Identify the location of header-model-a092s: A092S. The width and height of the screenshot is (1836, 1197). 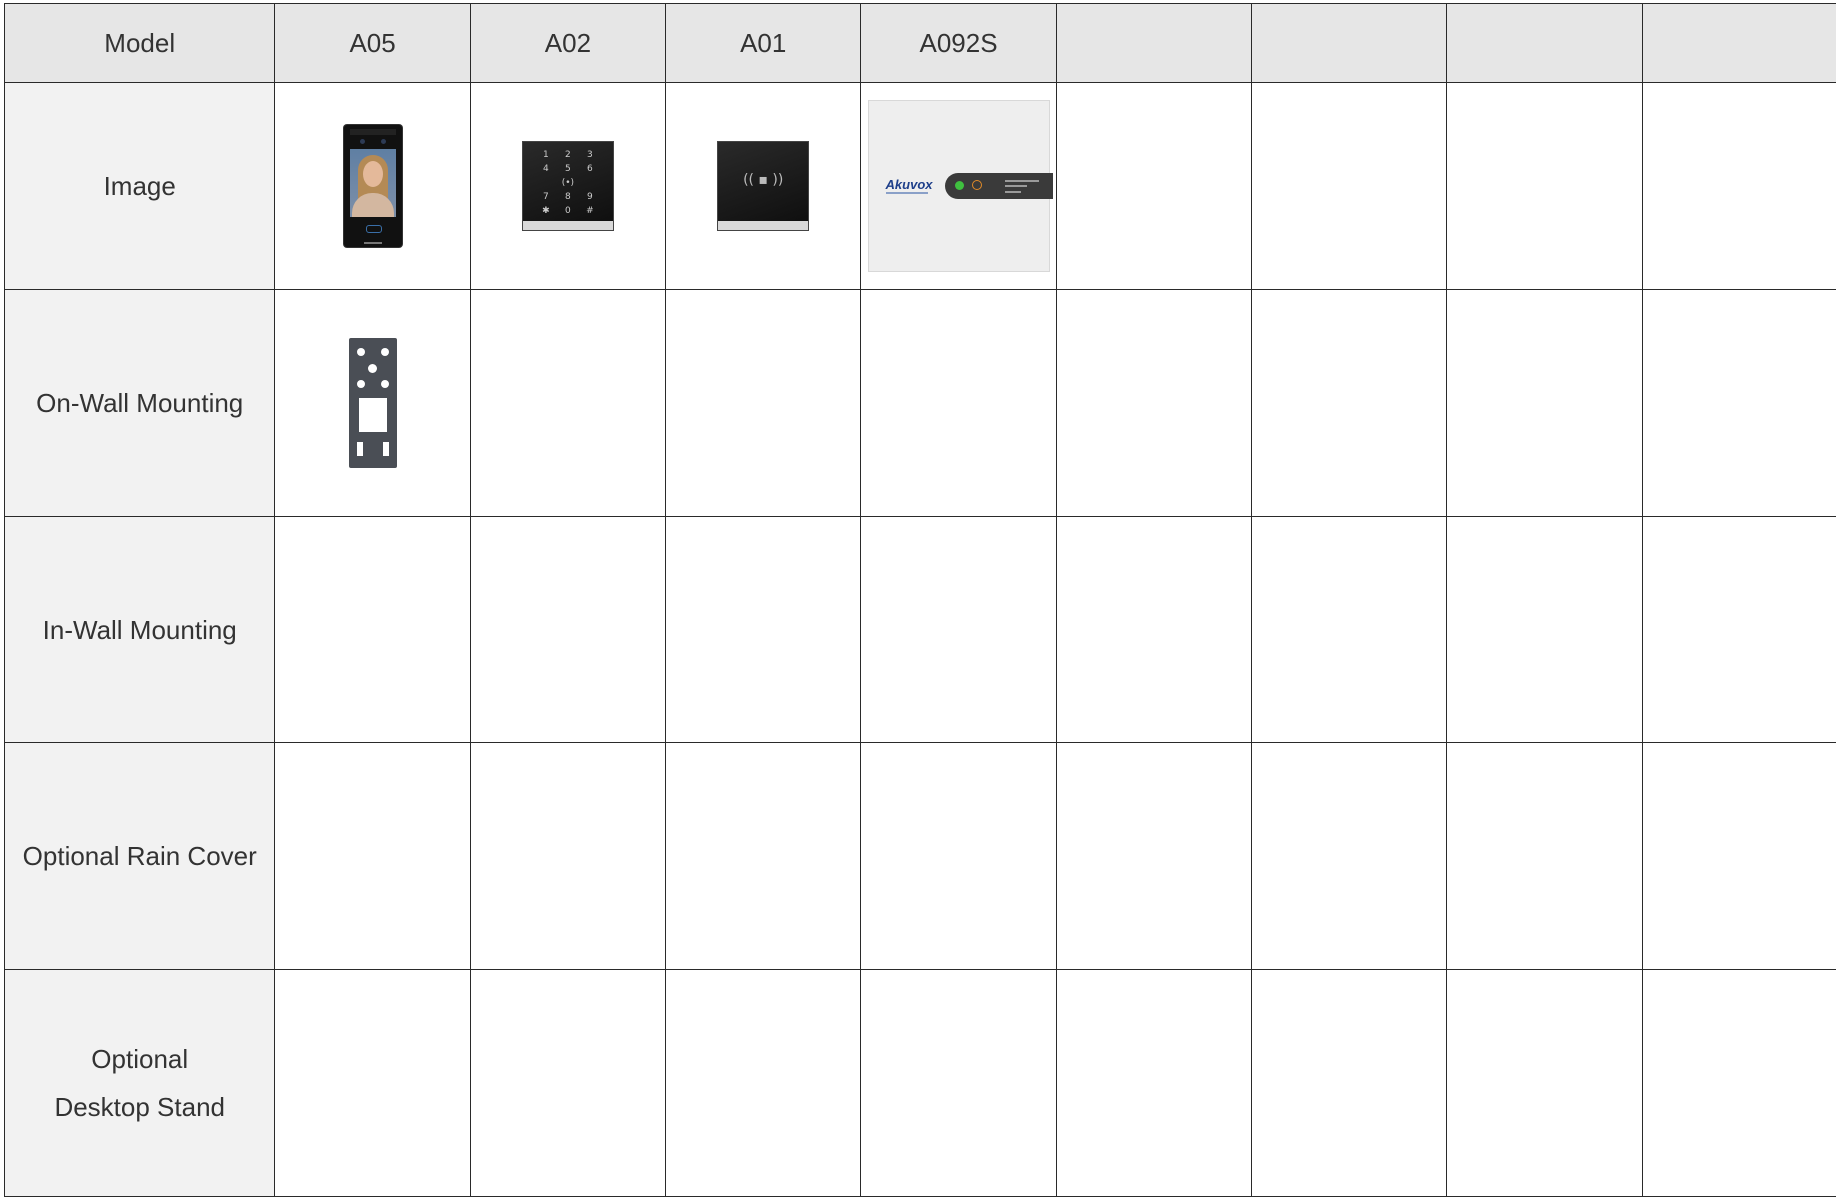
(958, 43).